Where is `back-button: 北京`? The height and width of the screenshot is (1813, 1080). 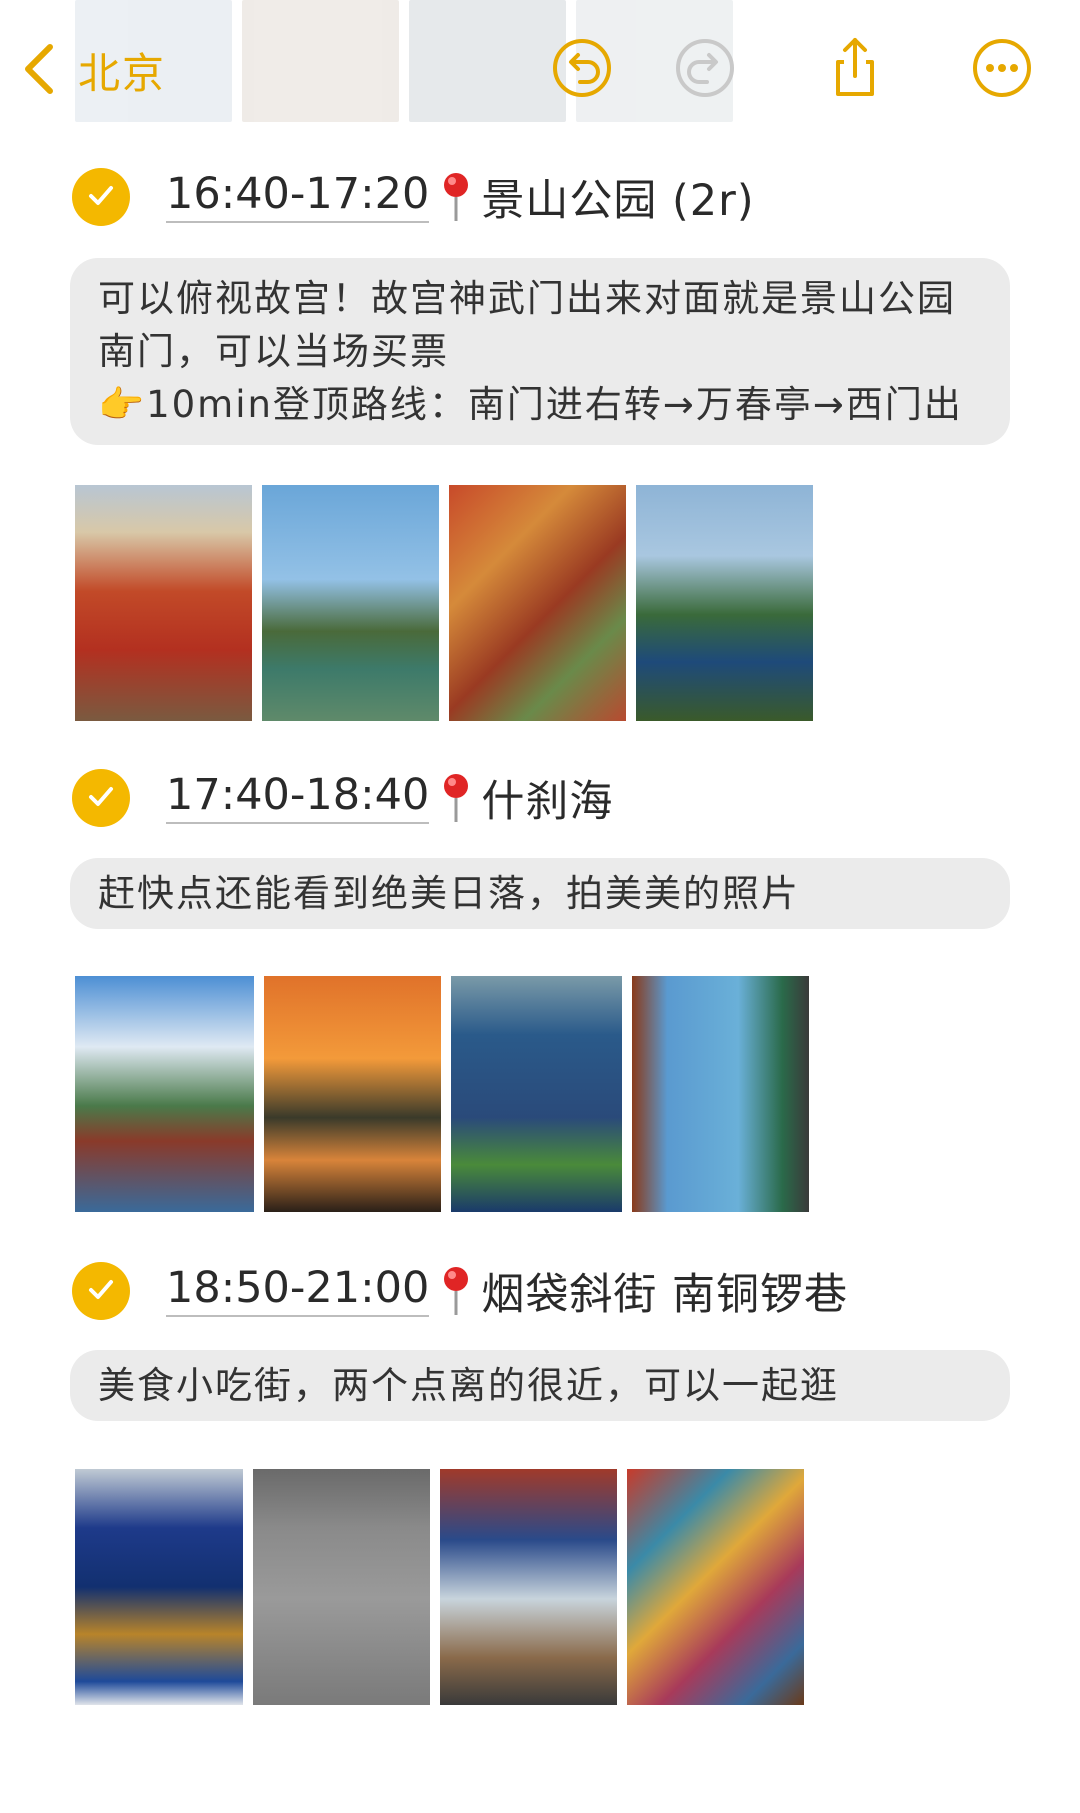
back-button: 北京 is located at coordinates (93, 70).